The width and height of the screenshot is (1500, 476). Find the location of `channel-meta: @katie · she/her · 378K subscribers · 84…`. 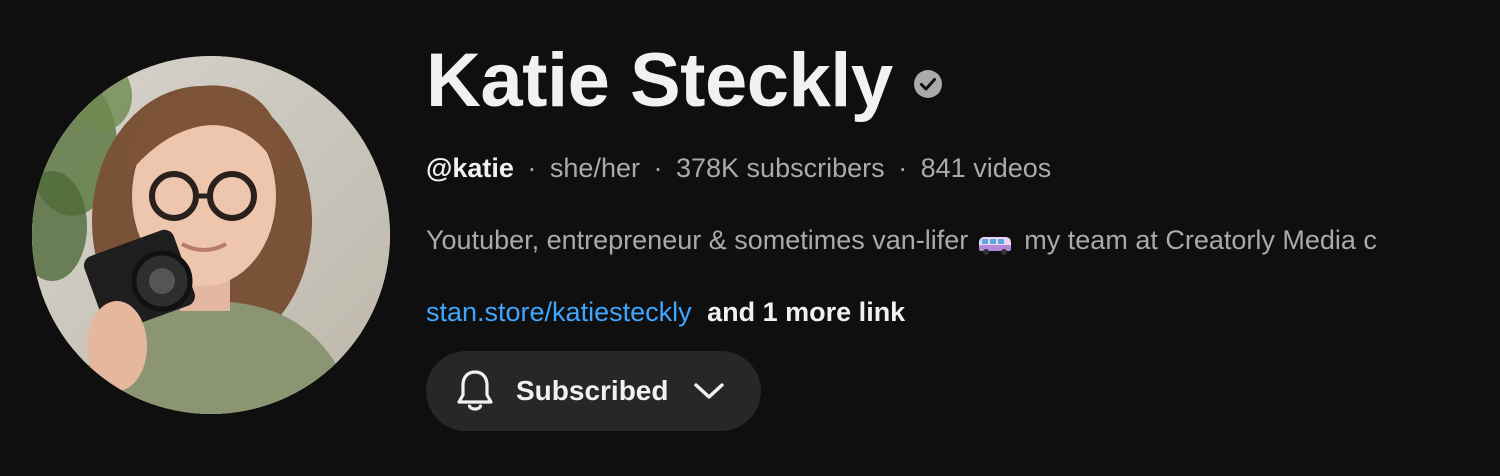

channel-meta: @katie · she/her · 378K subscribers · 84… is located at coordinates (963, 168).